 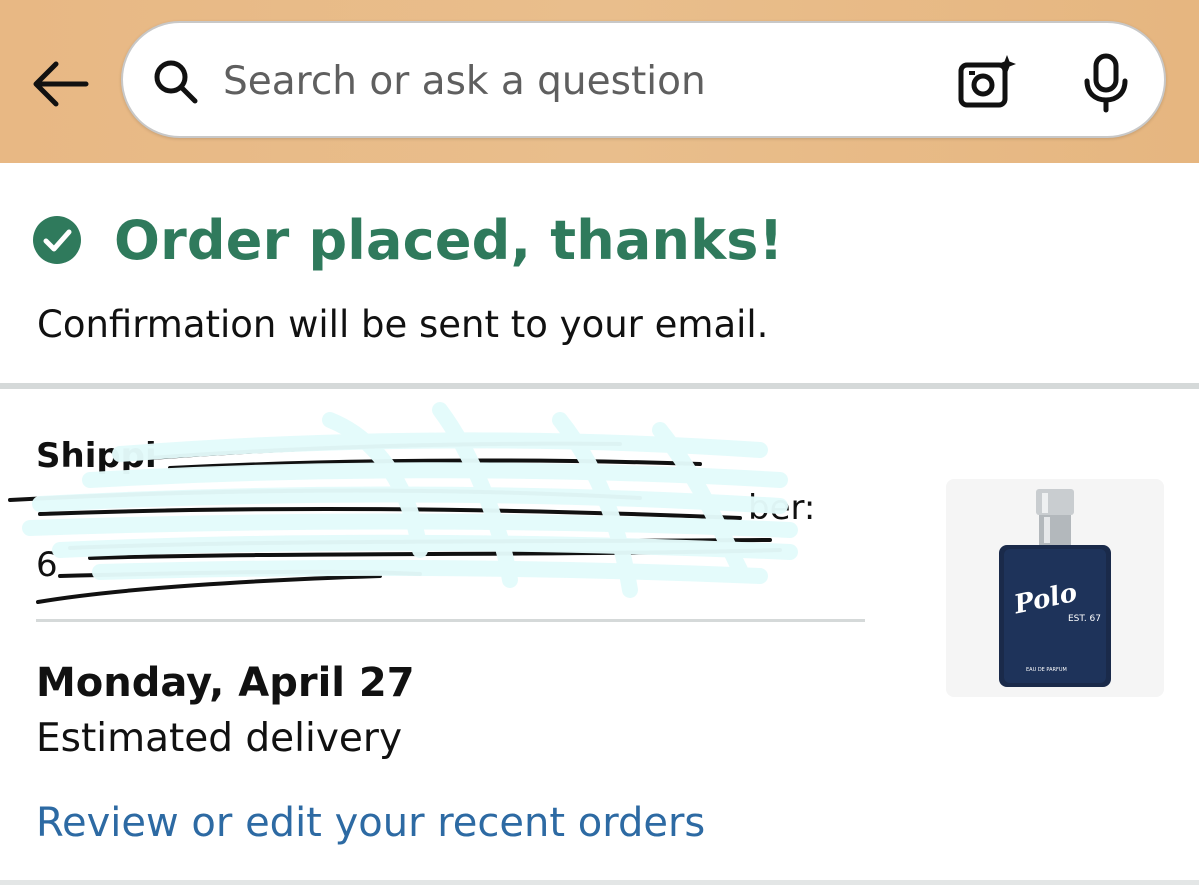 I want to click on shipping-label-fragment: Shippi, so click(x=96, y=456).